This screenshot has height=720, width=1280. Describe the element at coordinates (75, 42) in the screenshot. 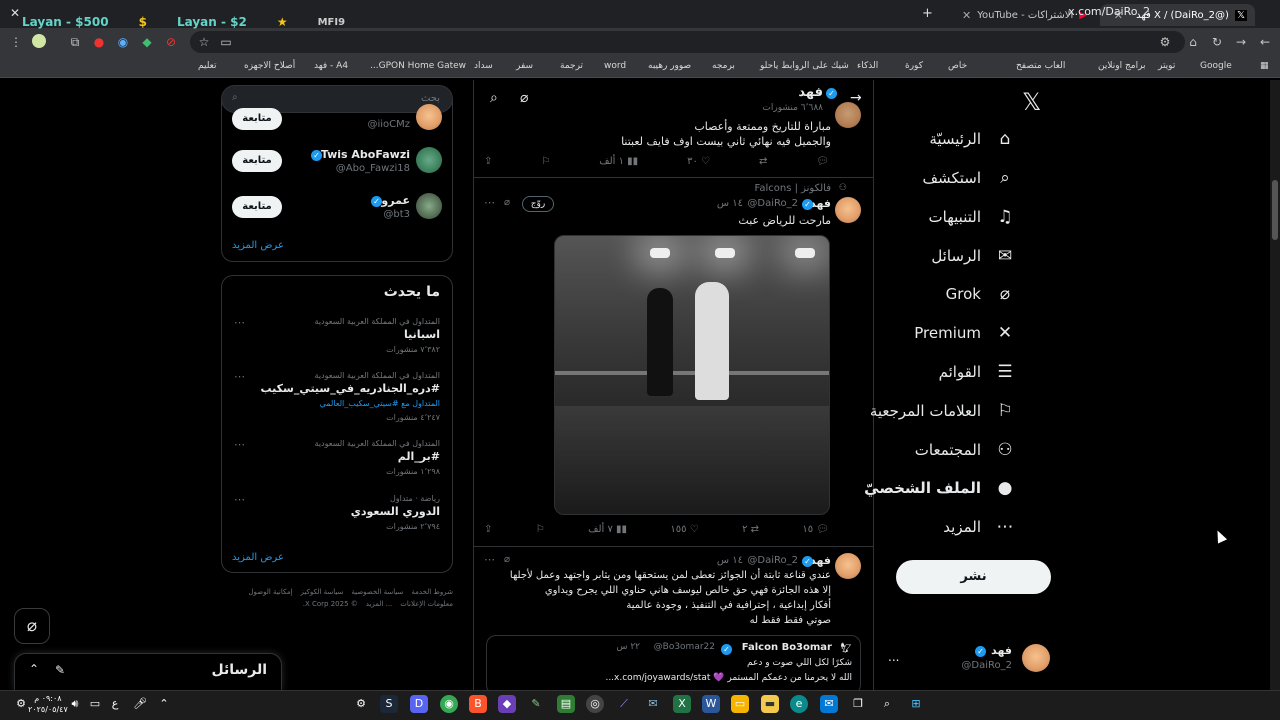

I see `extensions-icon: ⧉` at that location.